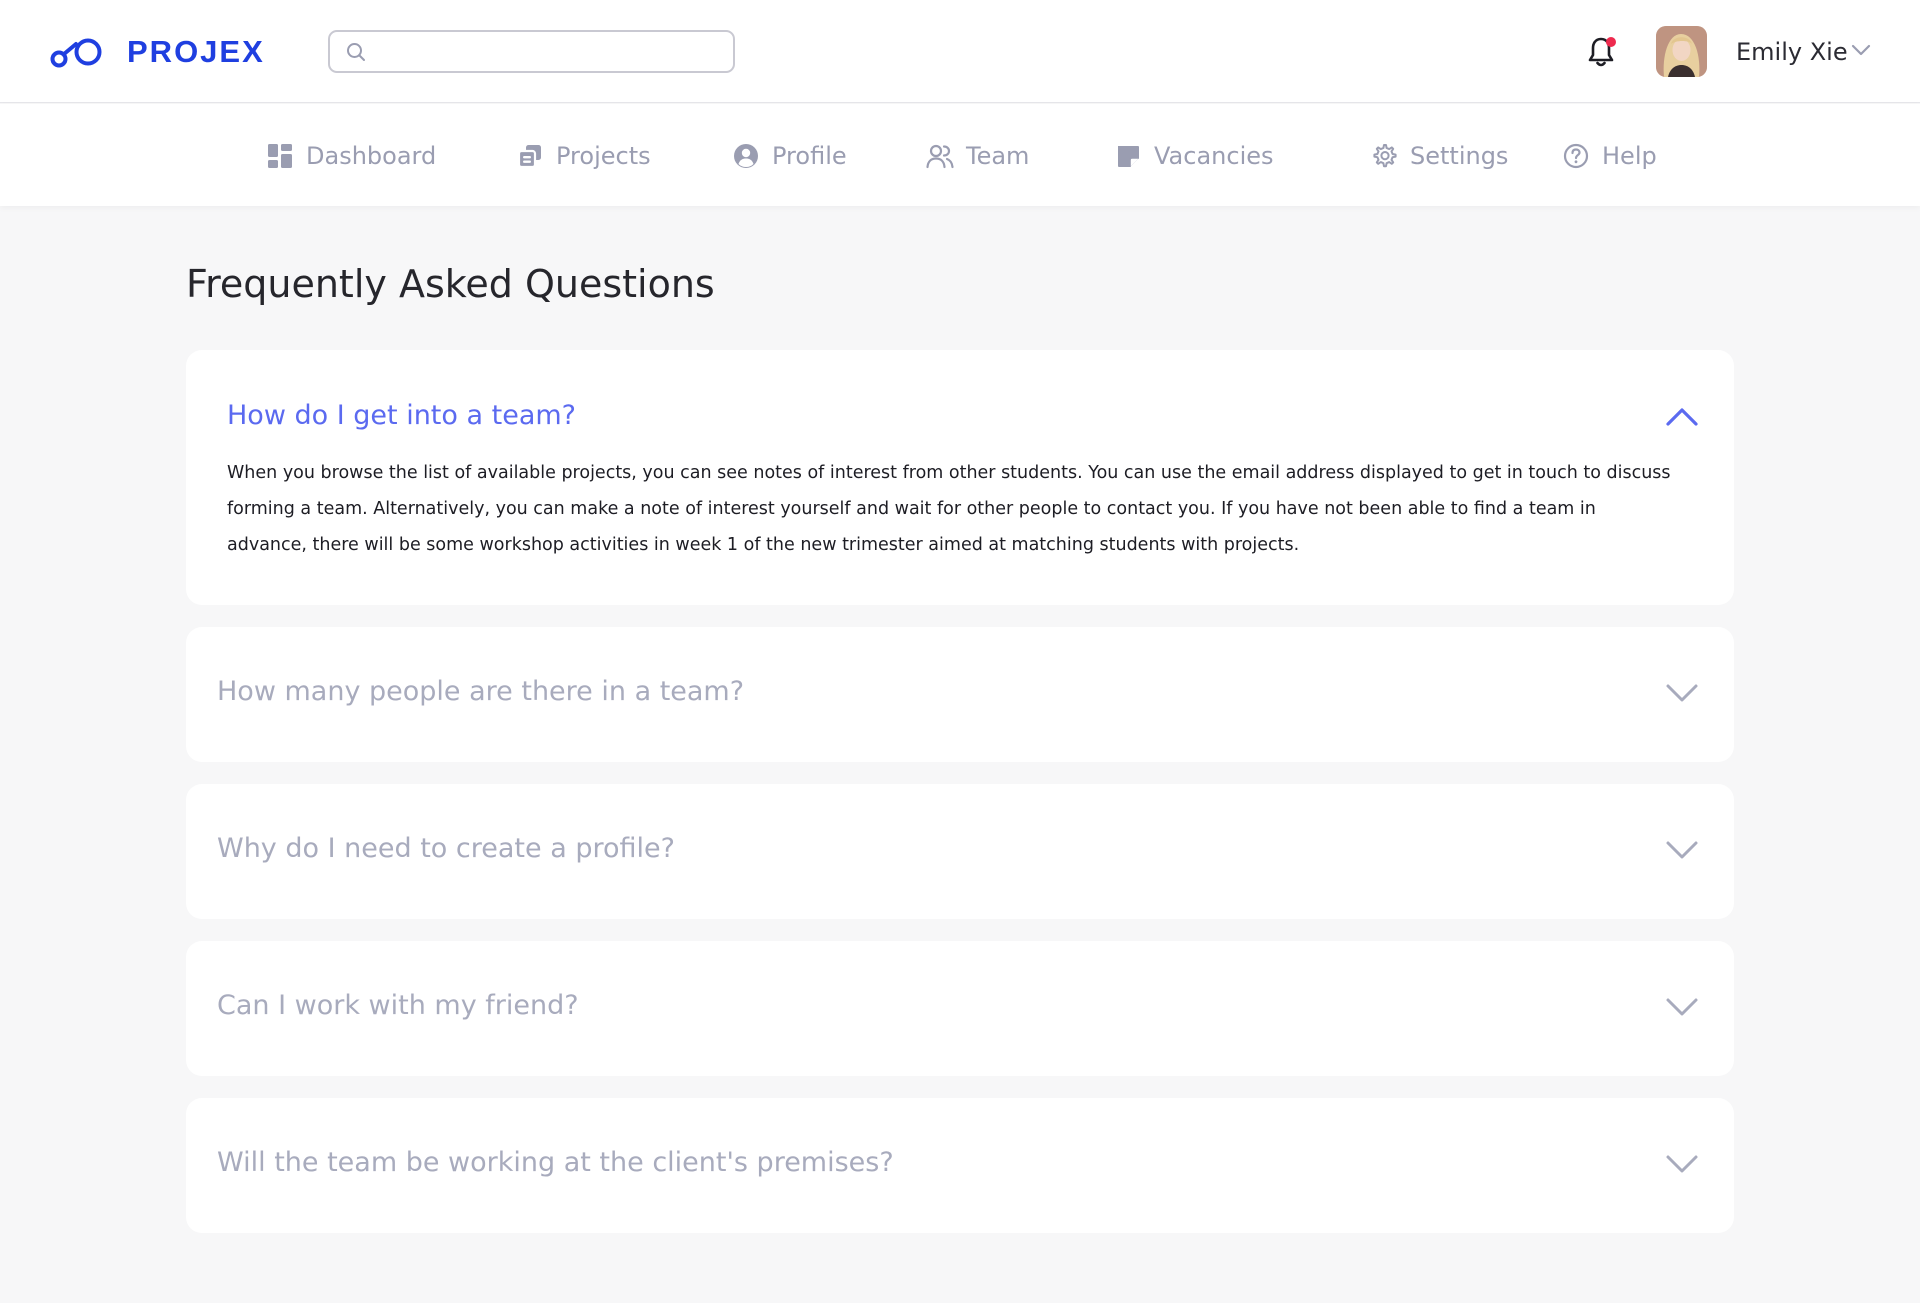 This screenshot has height=1303, width=1920. What do you see at coordinates (1611, 42) in the screenshot?
I see `notification-badge` at bounding box center [1611, 42].